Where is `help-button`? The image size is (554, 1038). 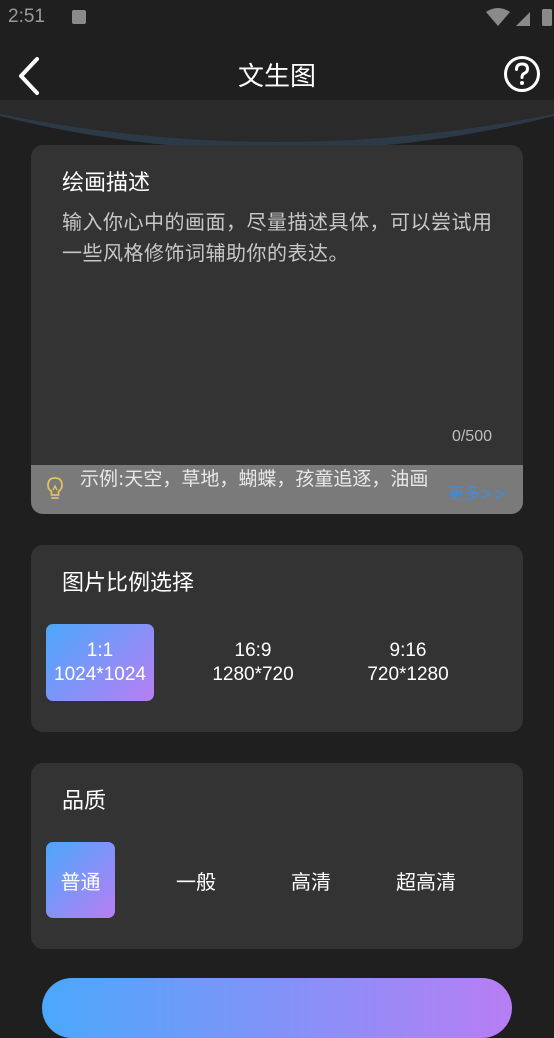 help-button is located at coordinates (522, 74).